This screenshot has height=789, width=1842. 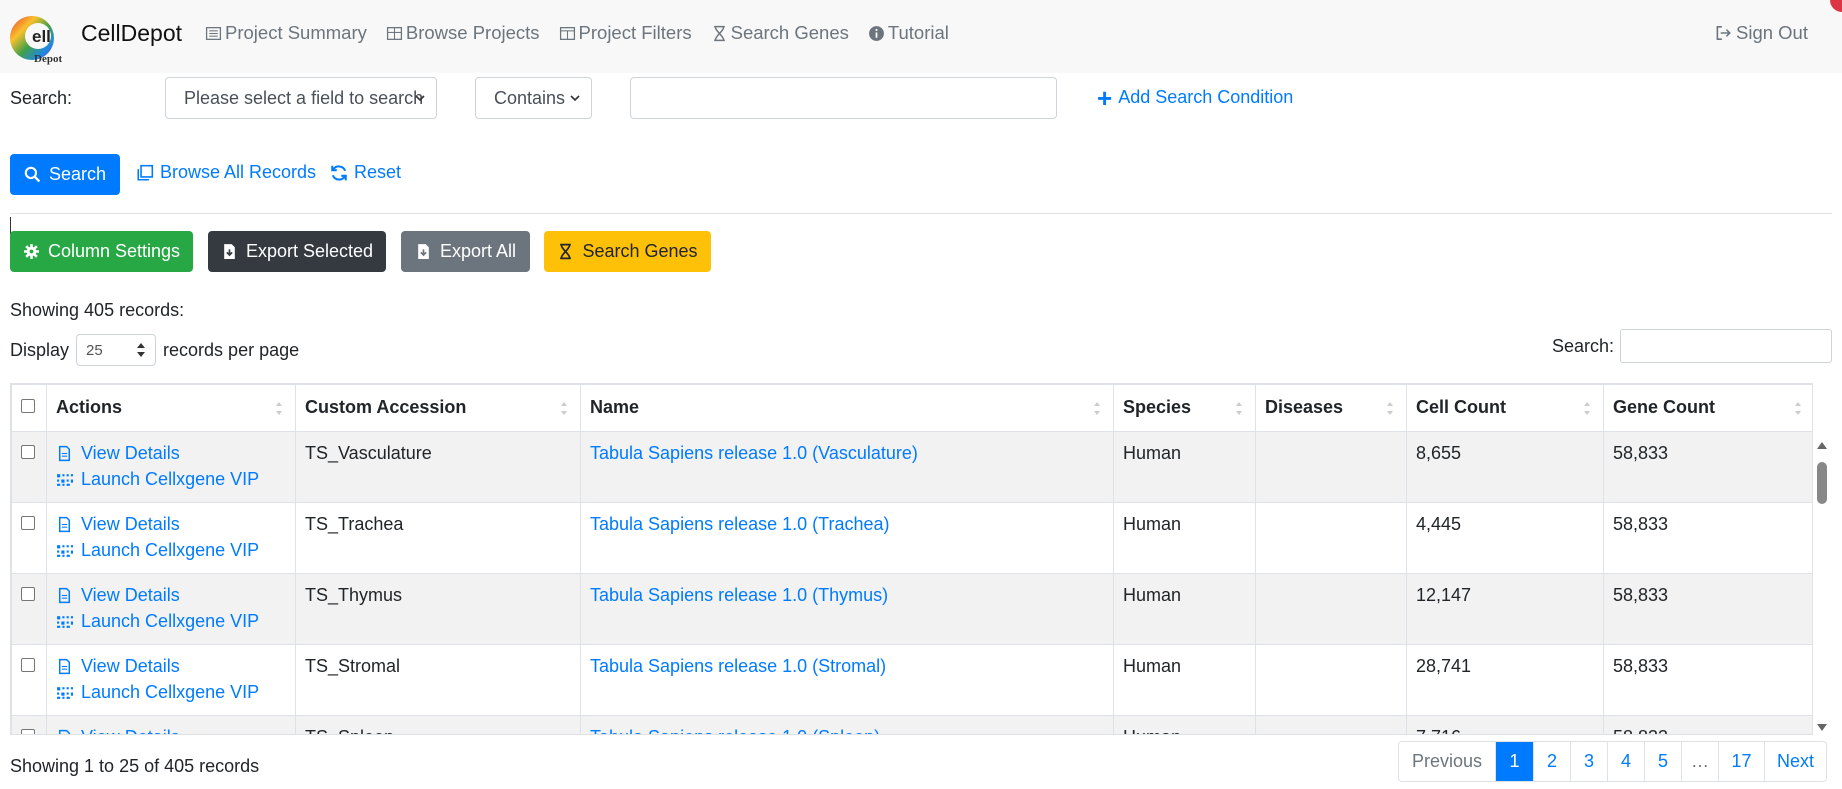 What do you see at coordinates (1822, 582) in the screenshot?
I see `table-scrollbar` at bounding box center [1822, 582].